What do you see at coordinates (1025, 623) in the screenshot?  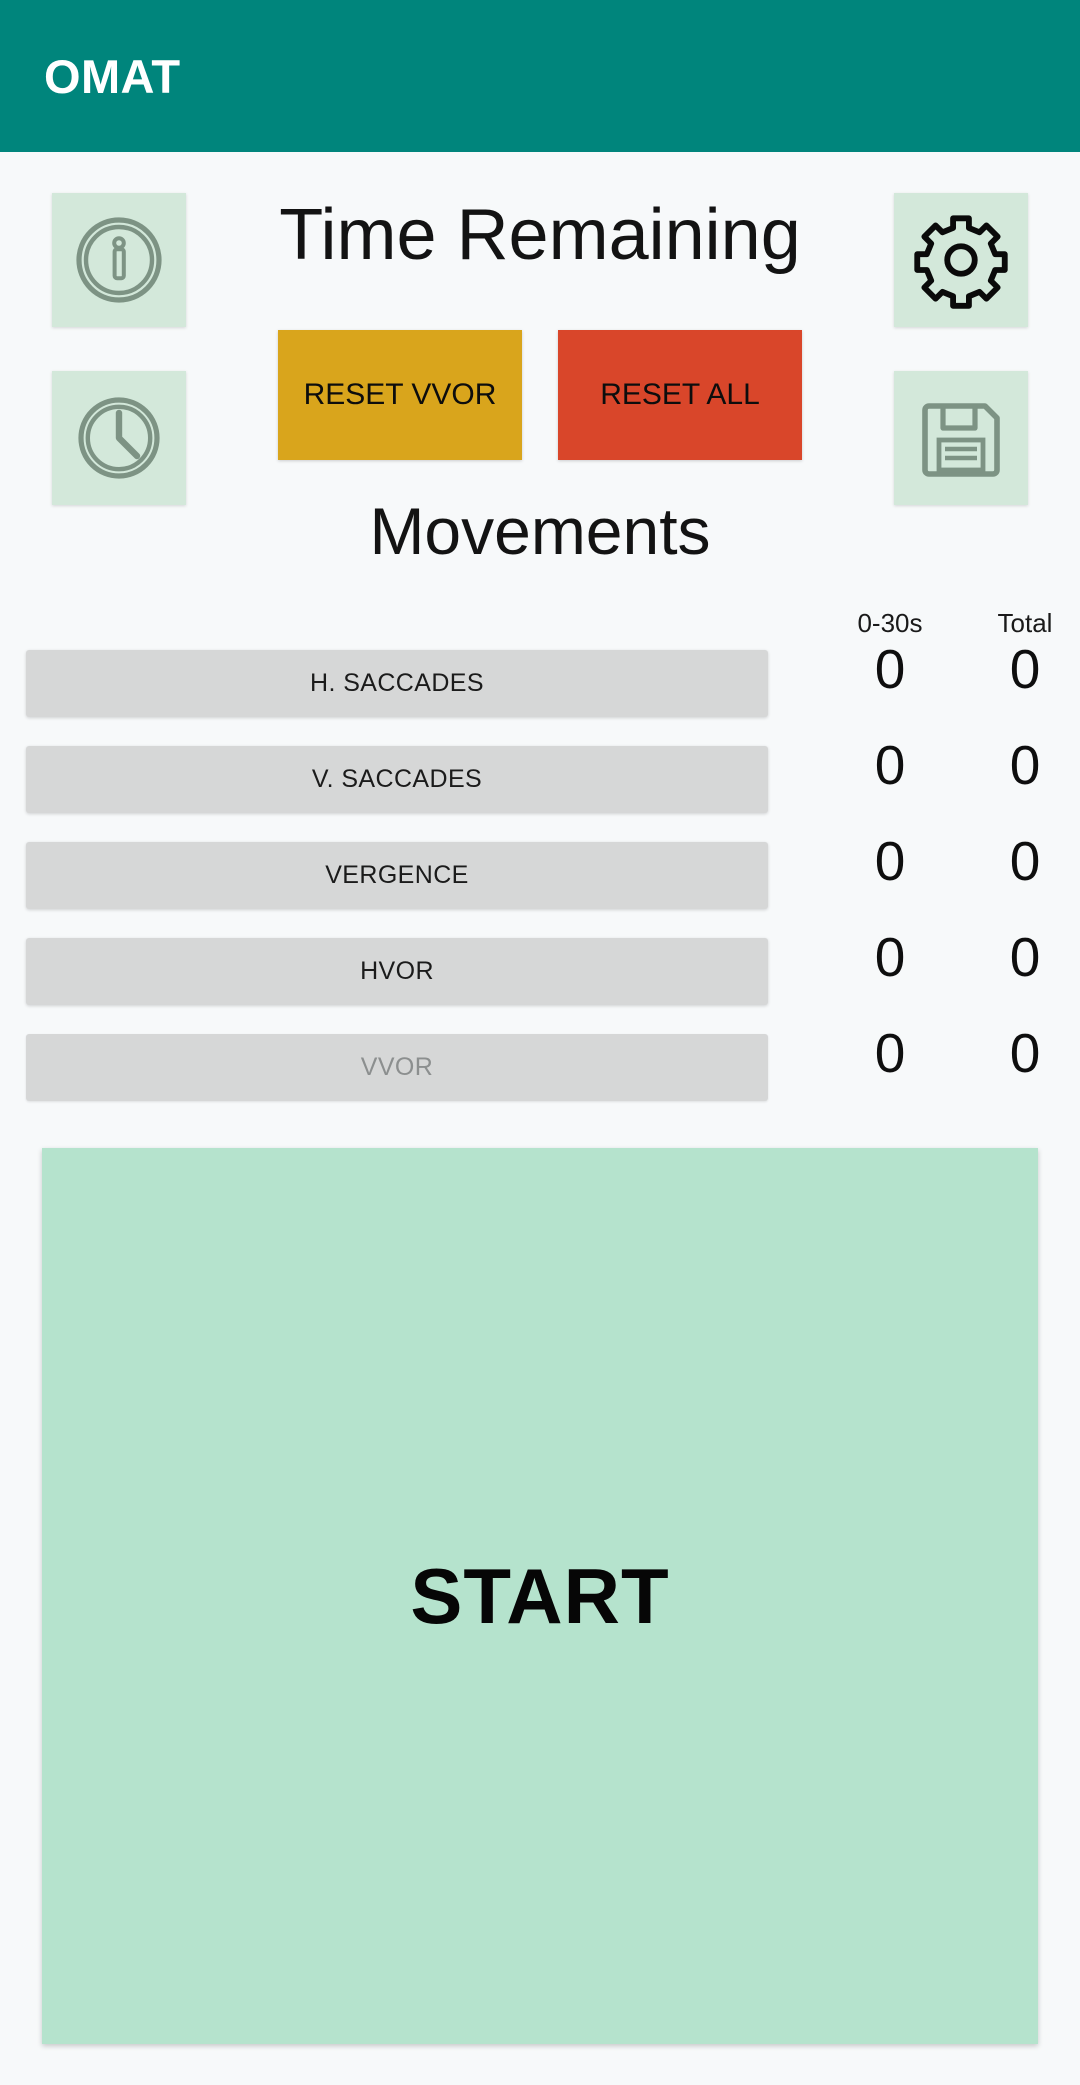 I see `column-header-total: Total` at bounding box center [1025, 623].